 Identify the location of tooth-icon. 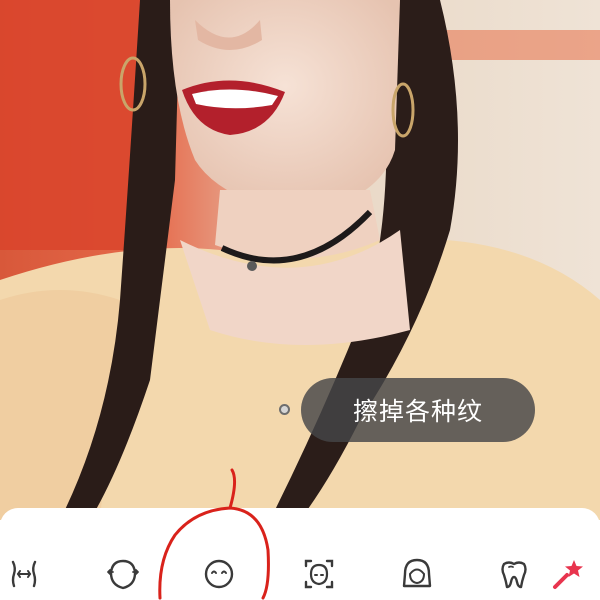
(514, 575).